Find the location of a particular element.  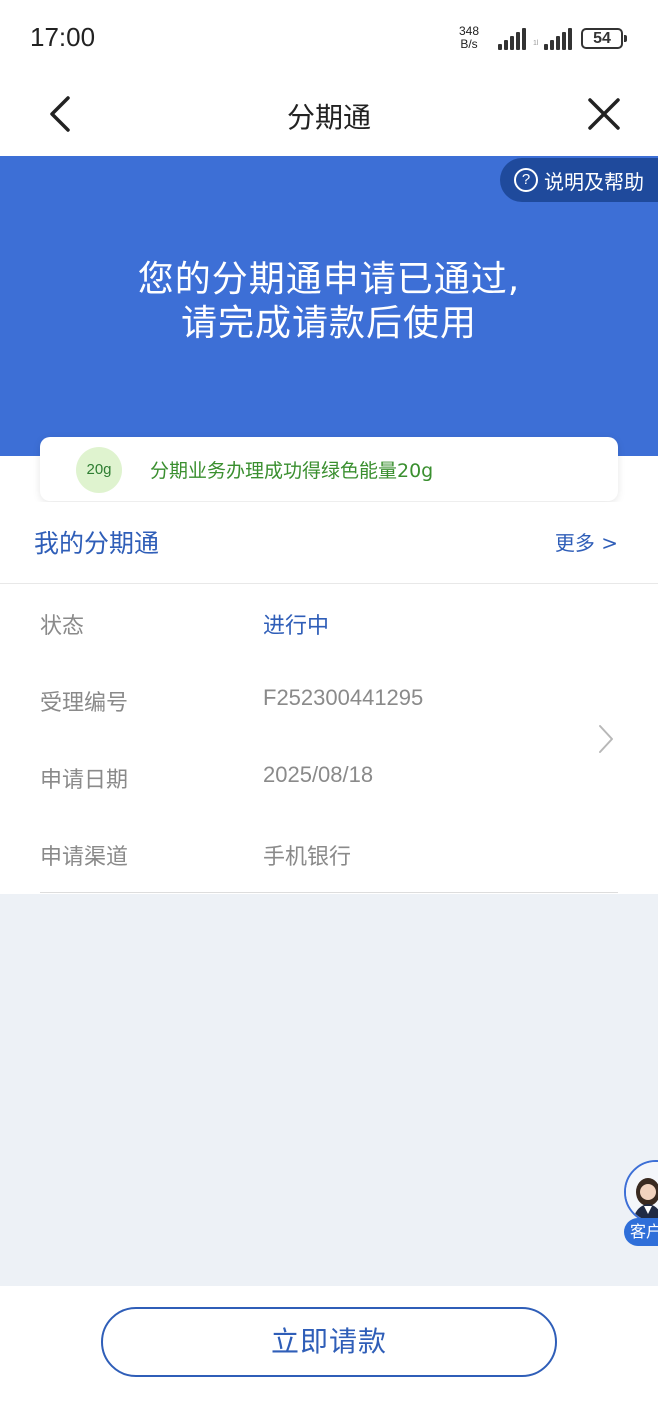

network-speed-unit: B/s is located at coordinates (469, 44).